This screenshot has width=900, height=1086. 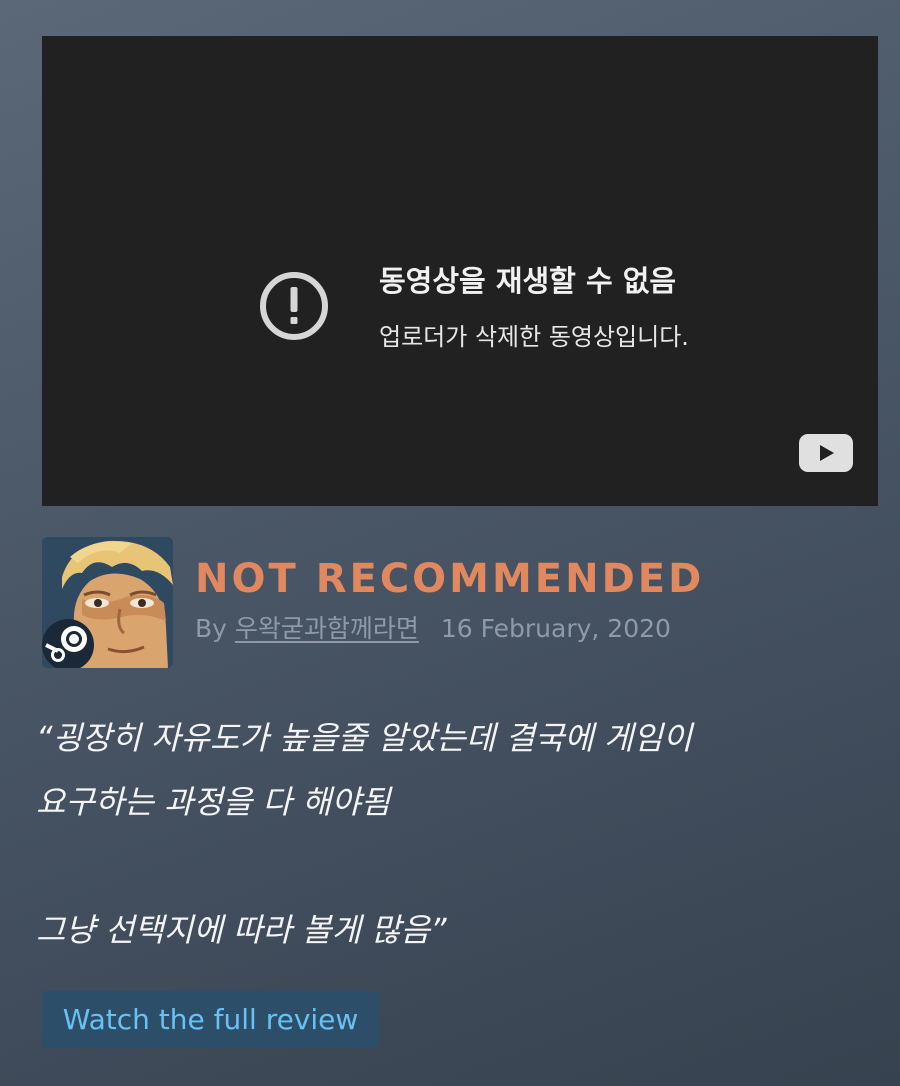 I want to click on youtube-logo-icon, so click(x=826, y=453).